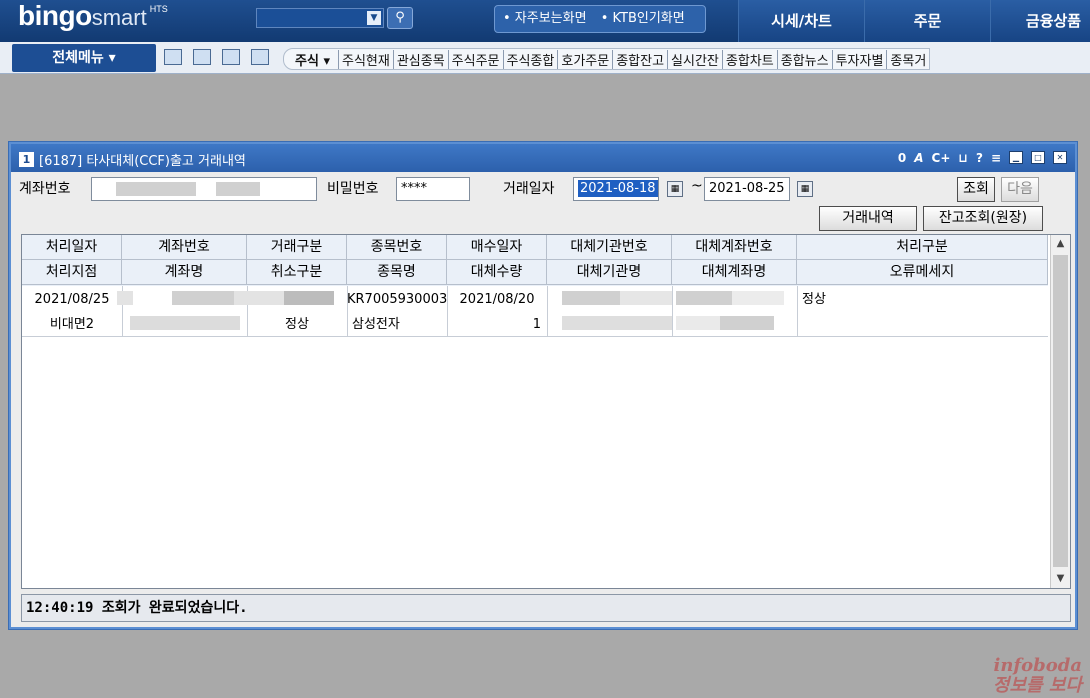 This screenshot has height=698, width=1090. Describe the element at coordinates (365, 59) in the screenshot. I see `menu-item: 주식현재` at that location.